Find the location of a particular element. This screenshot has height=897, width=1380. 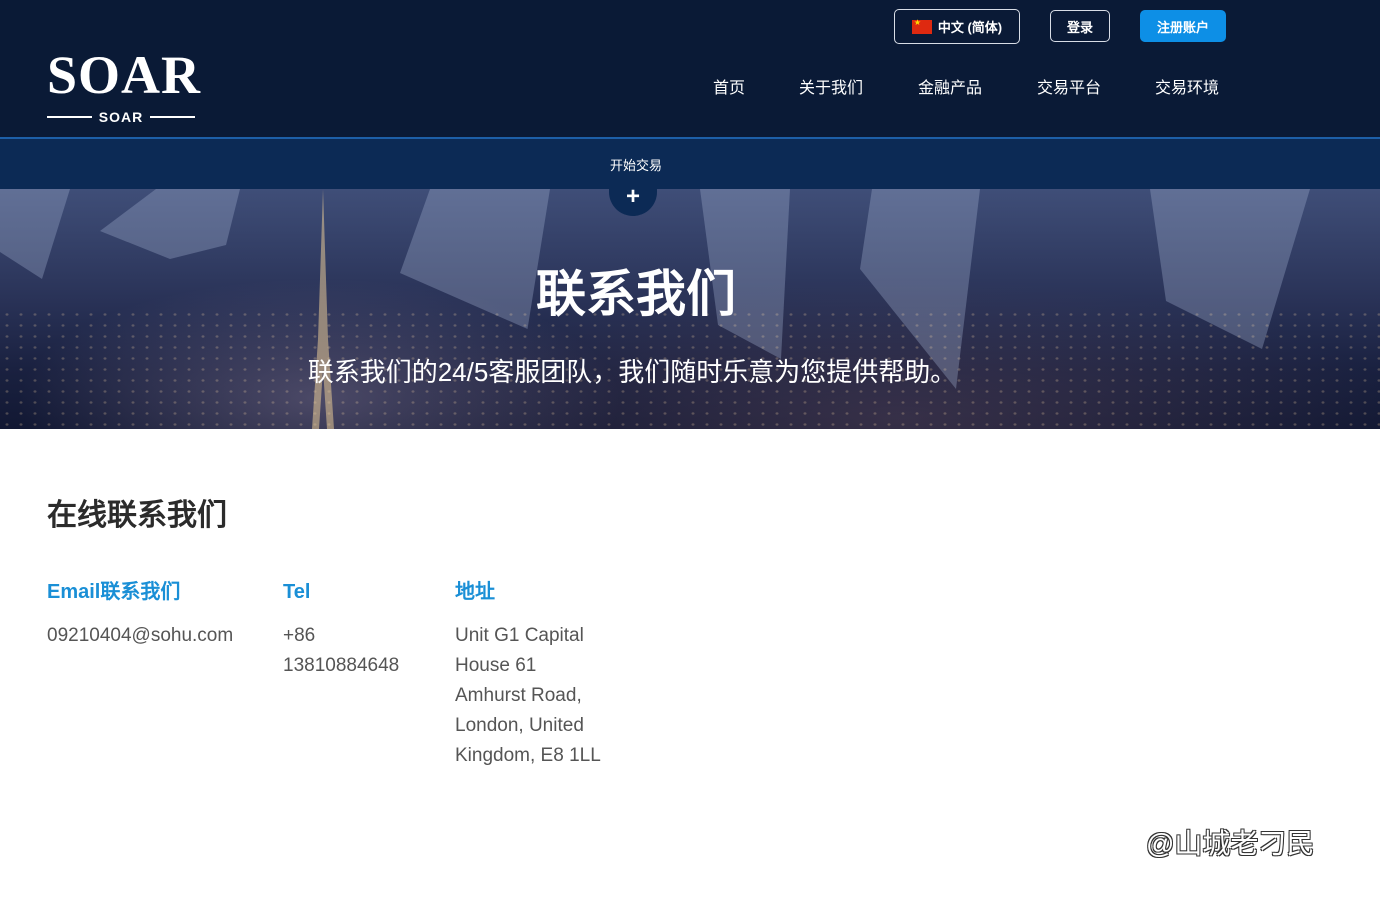

nav-financial-products: 金融产品 is located at coordinates (950, 89).